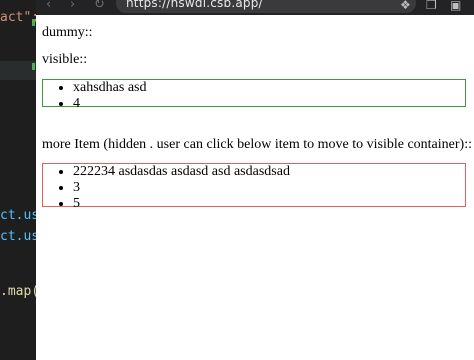 The height and width of the screenshot is (360, 474). What do you see at coordinates (269, 88) in the screenshot?
I see `visible-list-item: xahsdhas asd` at bounding box center [269, 88].